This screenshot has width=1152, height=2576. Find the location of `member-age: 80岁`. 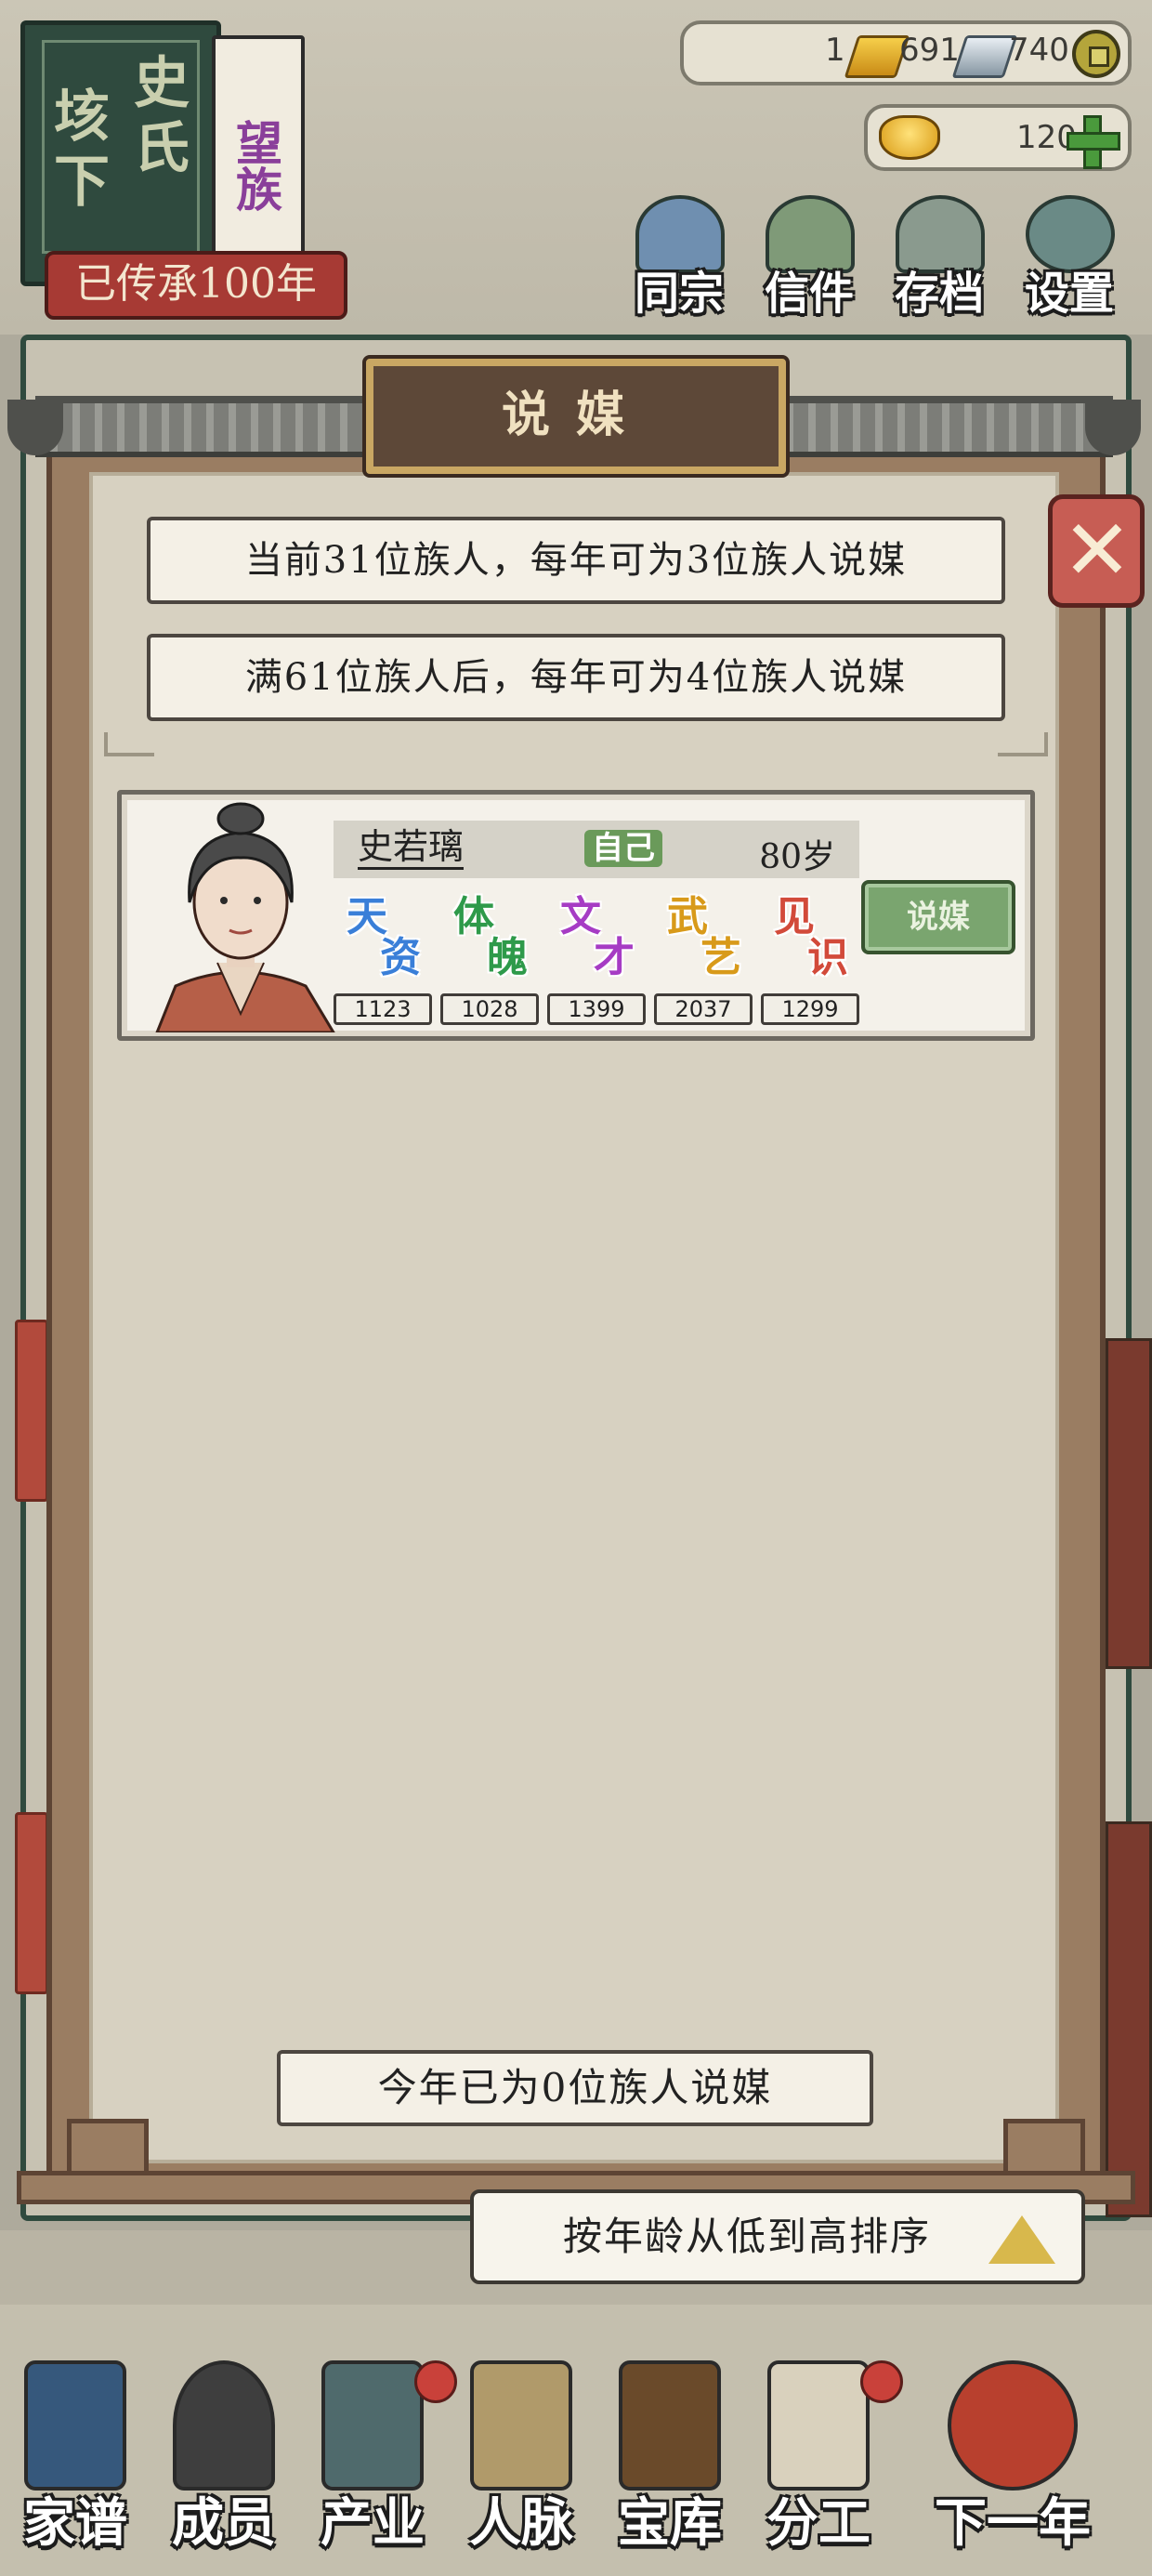

member-age: 80岁 is located at coordinates (797, 857).